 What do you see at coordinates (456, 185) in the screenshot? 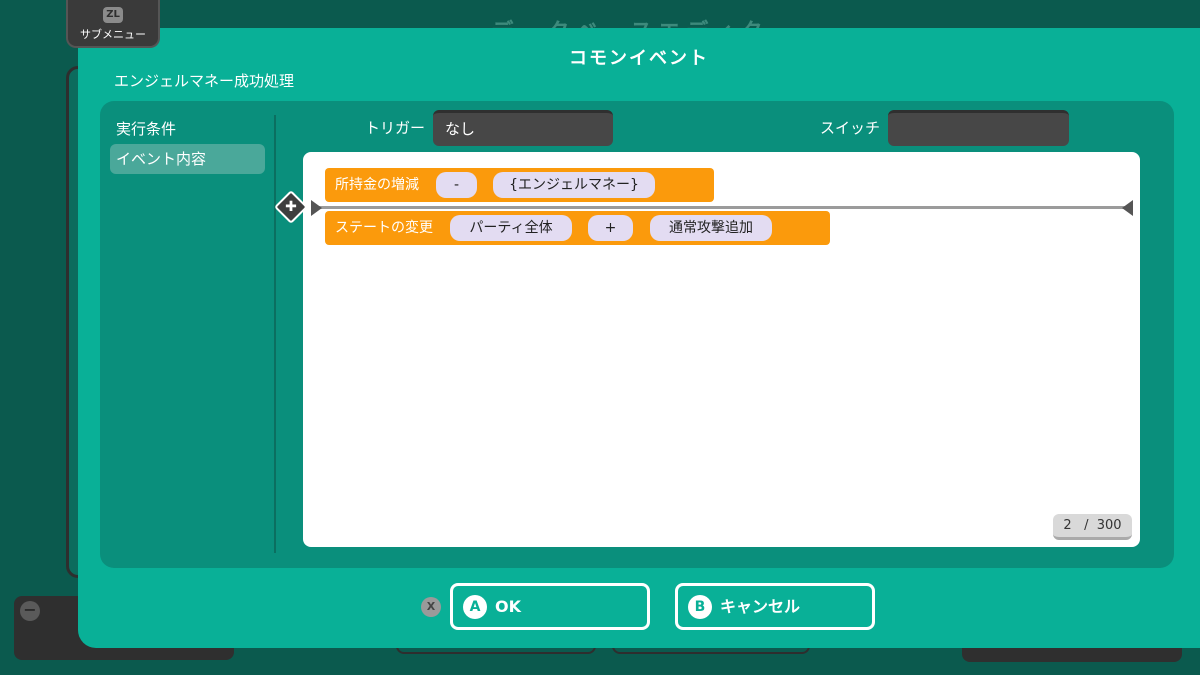
I see `command-param: -` at bounding box center [456, 185].